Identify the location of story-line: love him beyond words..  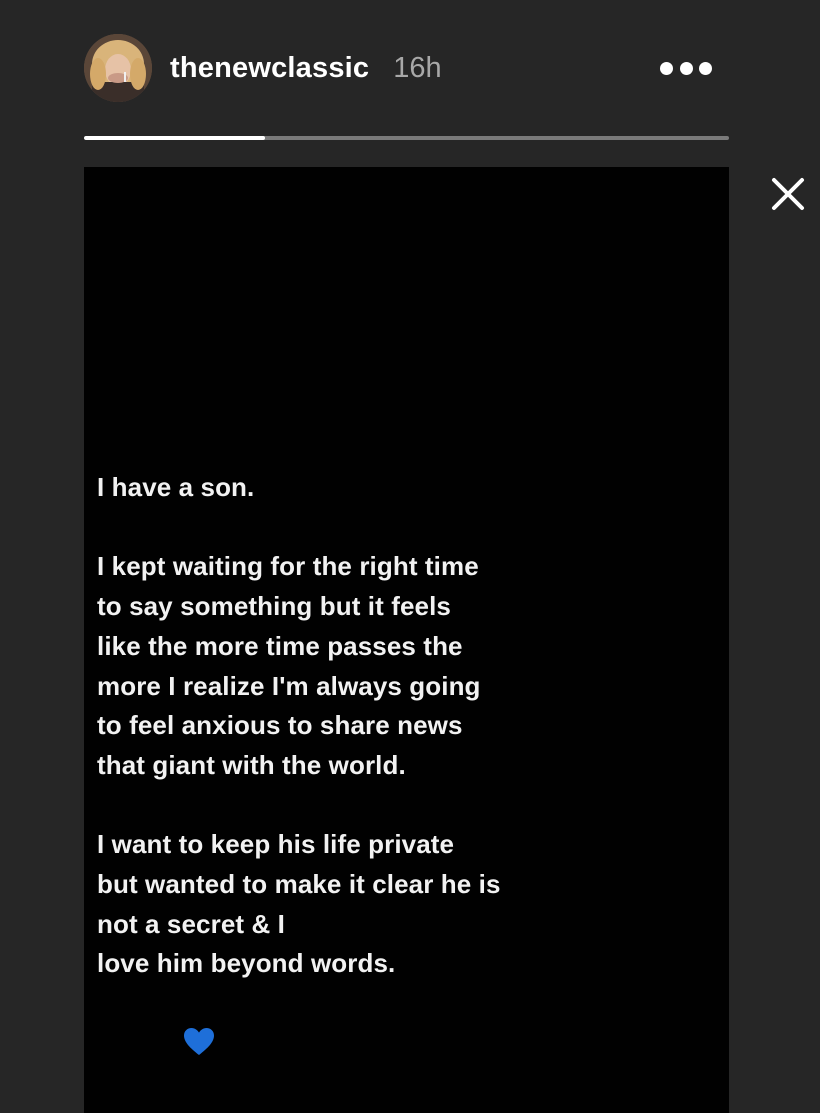
(246, 963).